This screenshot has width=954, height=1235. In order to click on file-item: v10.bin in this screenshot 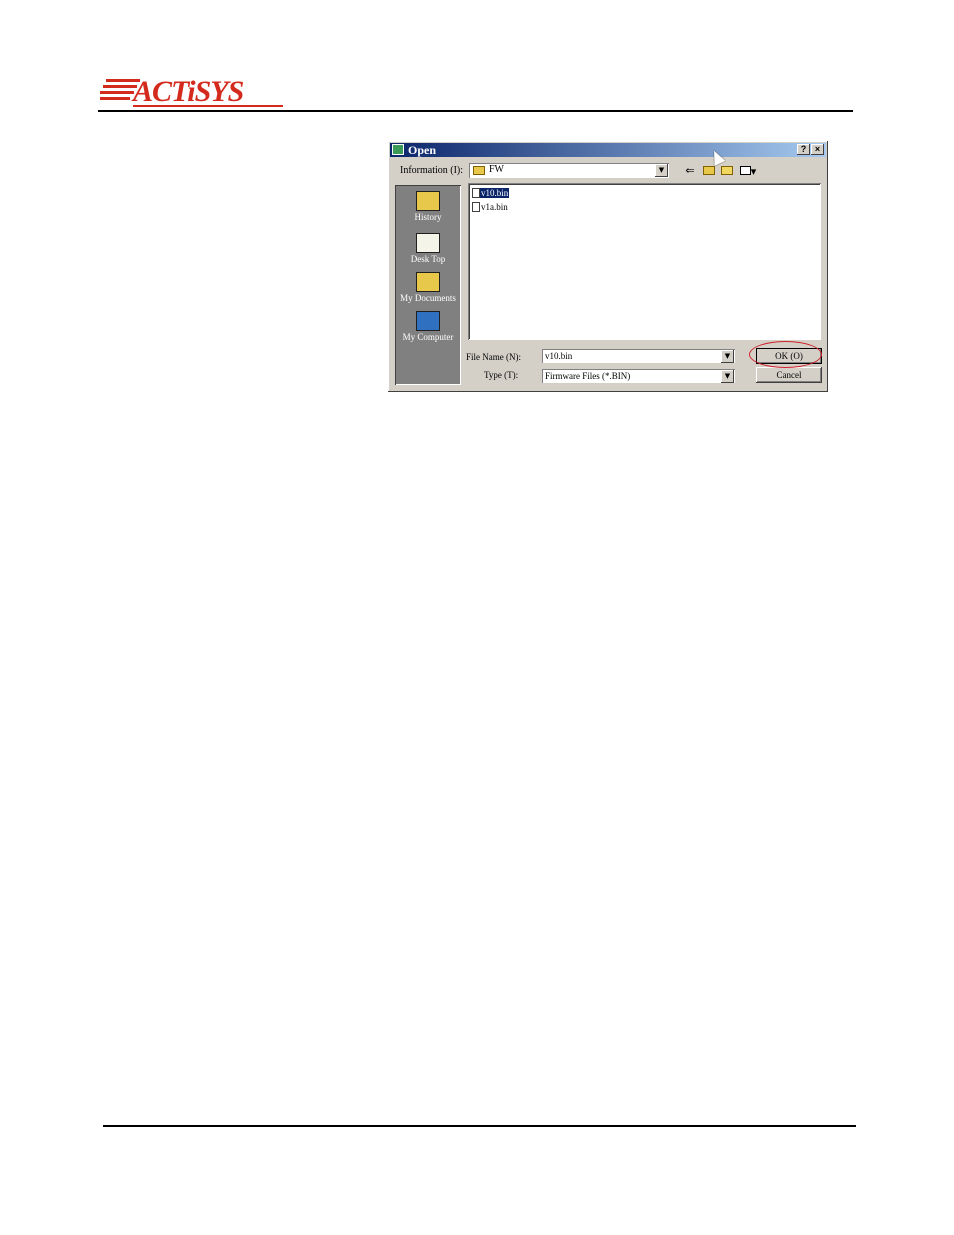, I will do `click(491, 193)`.